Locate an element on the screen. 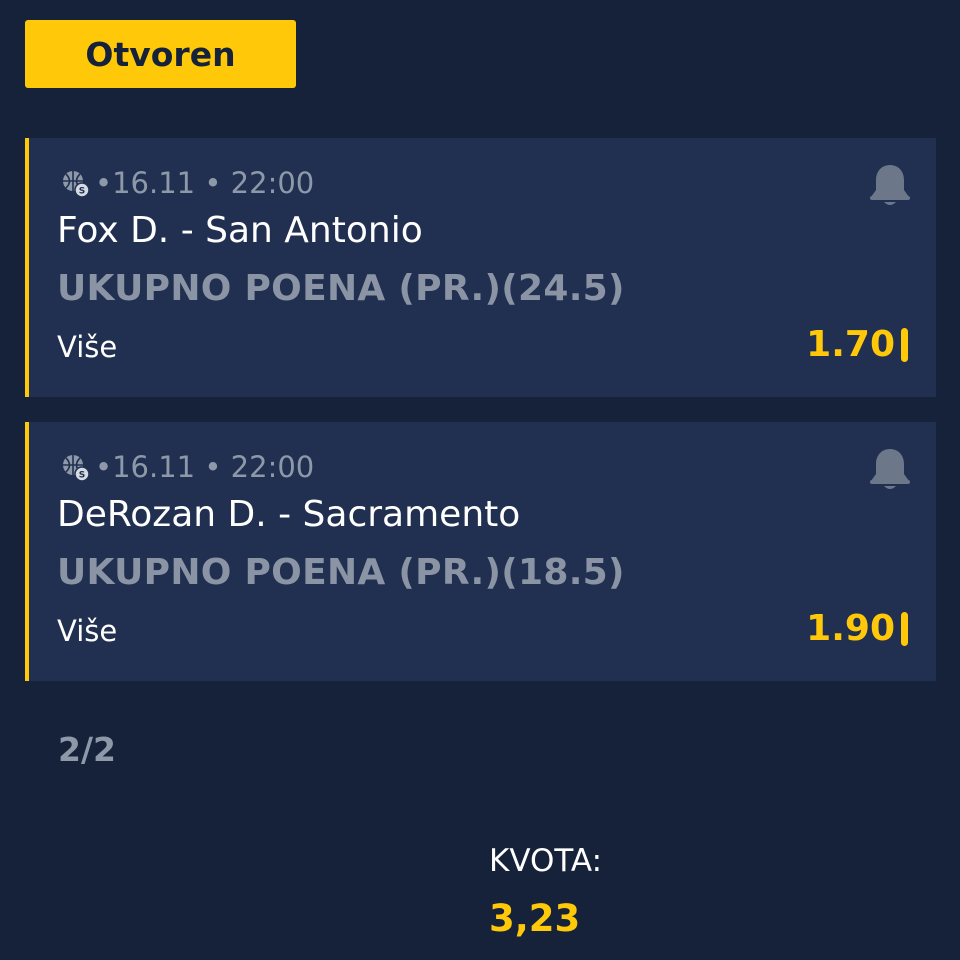 The image size is (960, 960). pager-count: 2/2 is located at coordinates (87, 749).